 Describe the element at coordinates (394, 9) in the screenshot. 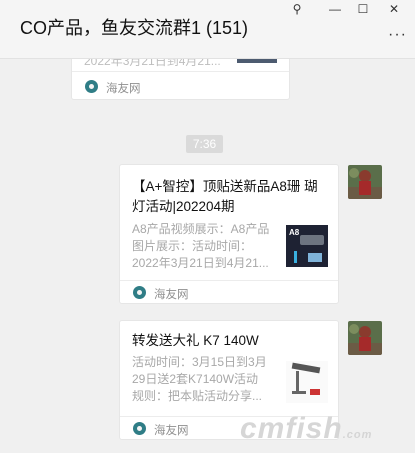

I see `close-icon-overlay: ✕` at that location.